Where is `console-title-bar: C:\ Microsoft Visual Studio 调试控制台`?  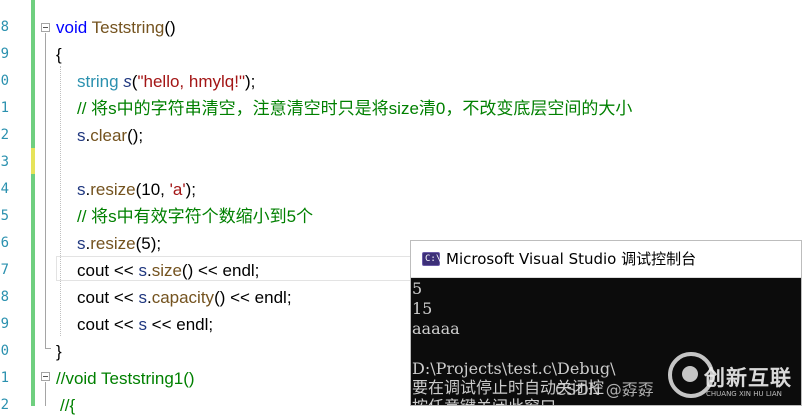
console-title-bar: C:\ Microsoft Visual Studio 调试控制台 is located at coordinates (606, 259).